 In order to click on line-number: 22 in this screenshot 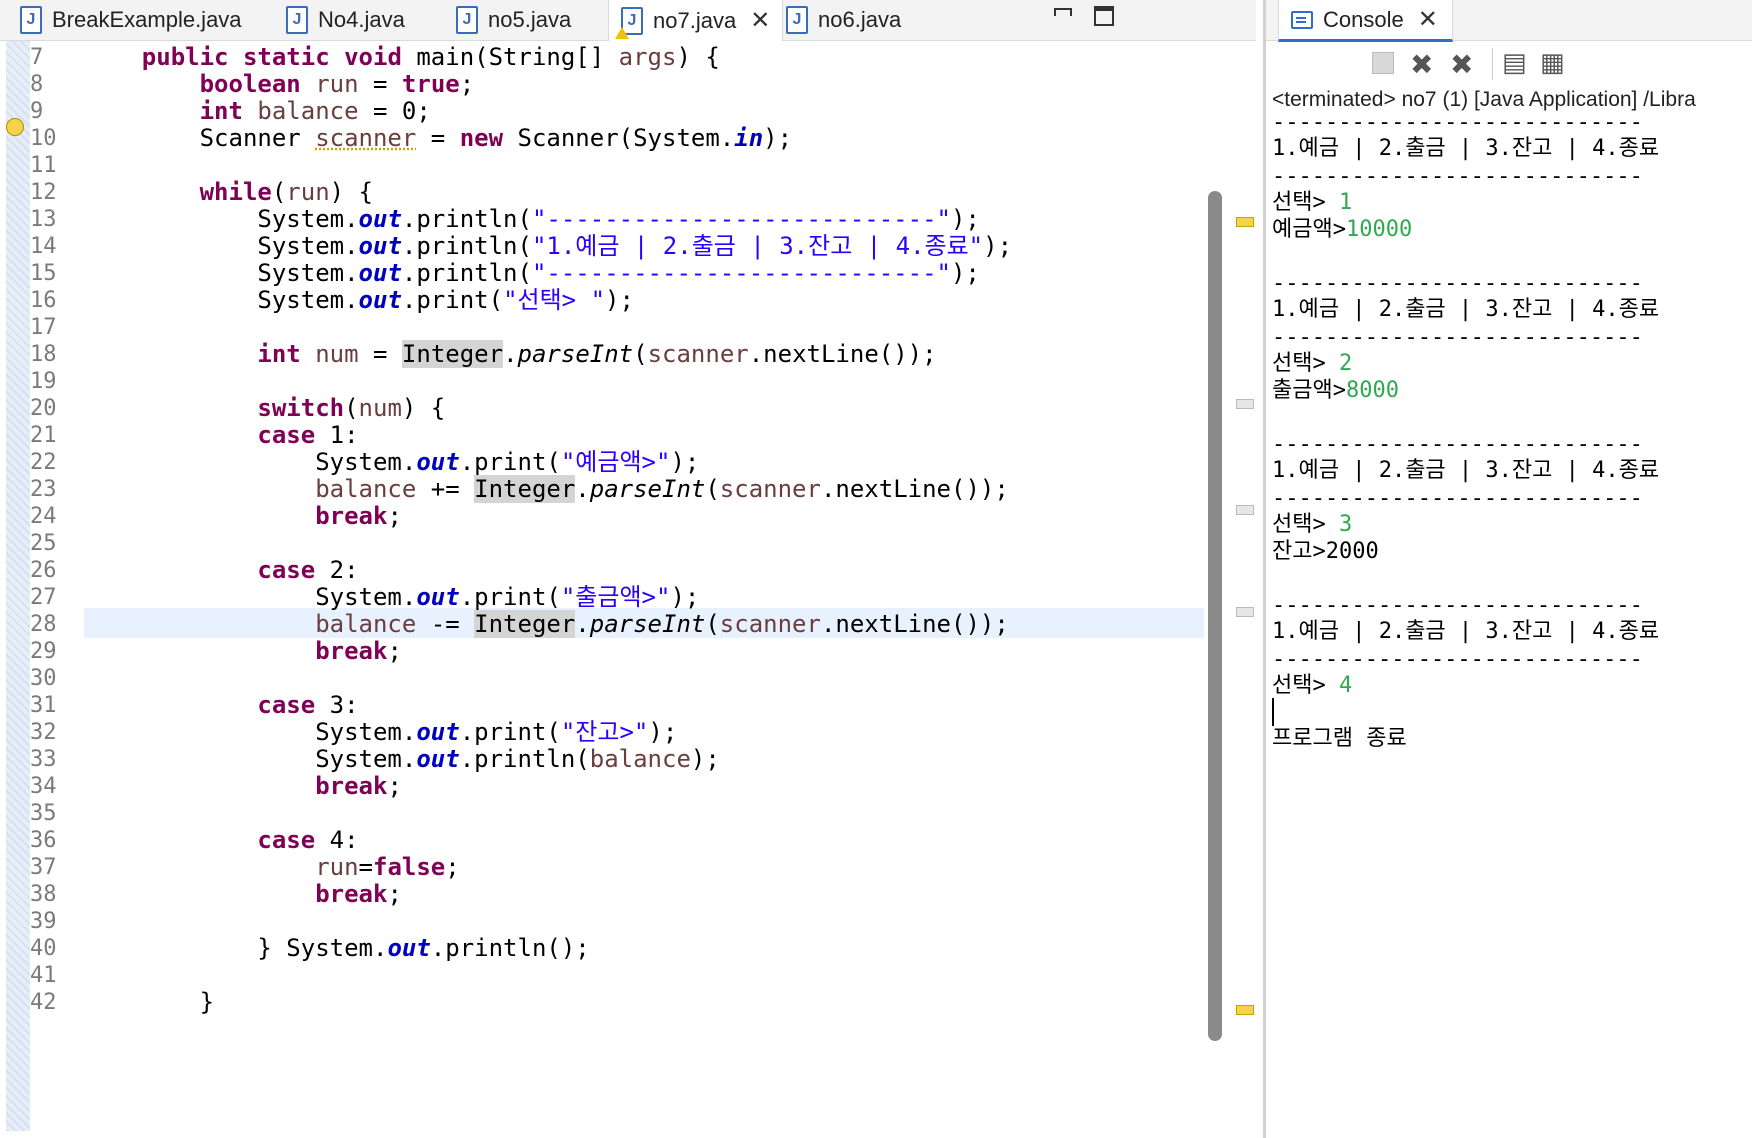, I will do `click(50, 463)`.